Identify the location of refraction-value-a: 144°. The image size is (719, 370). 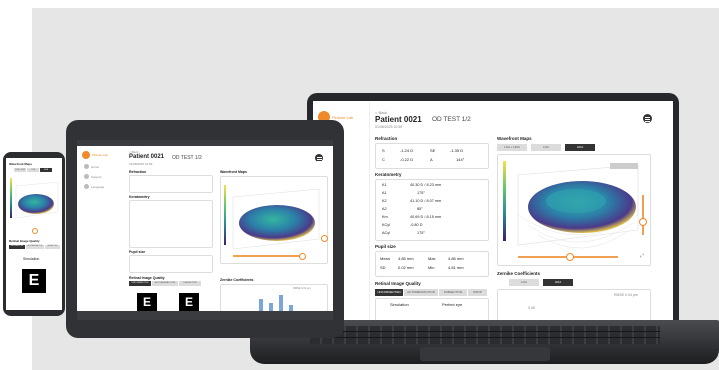
(460, 159).